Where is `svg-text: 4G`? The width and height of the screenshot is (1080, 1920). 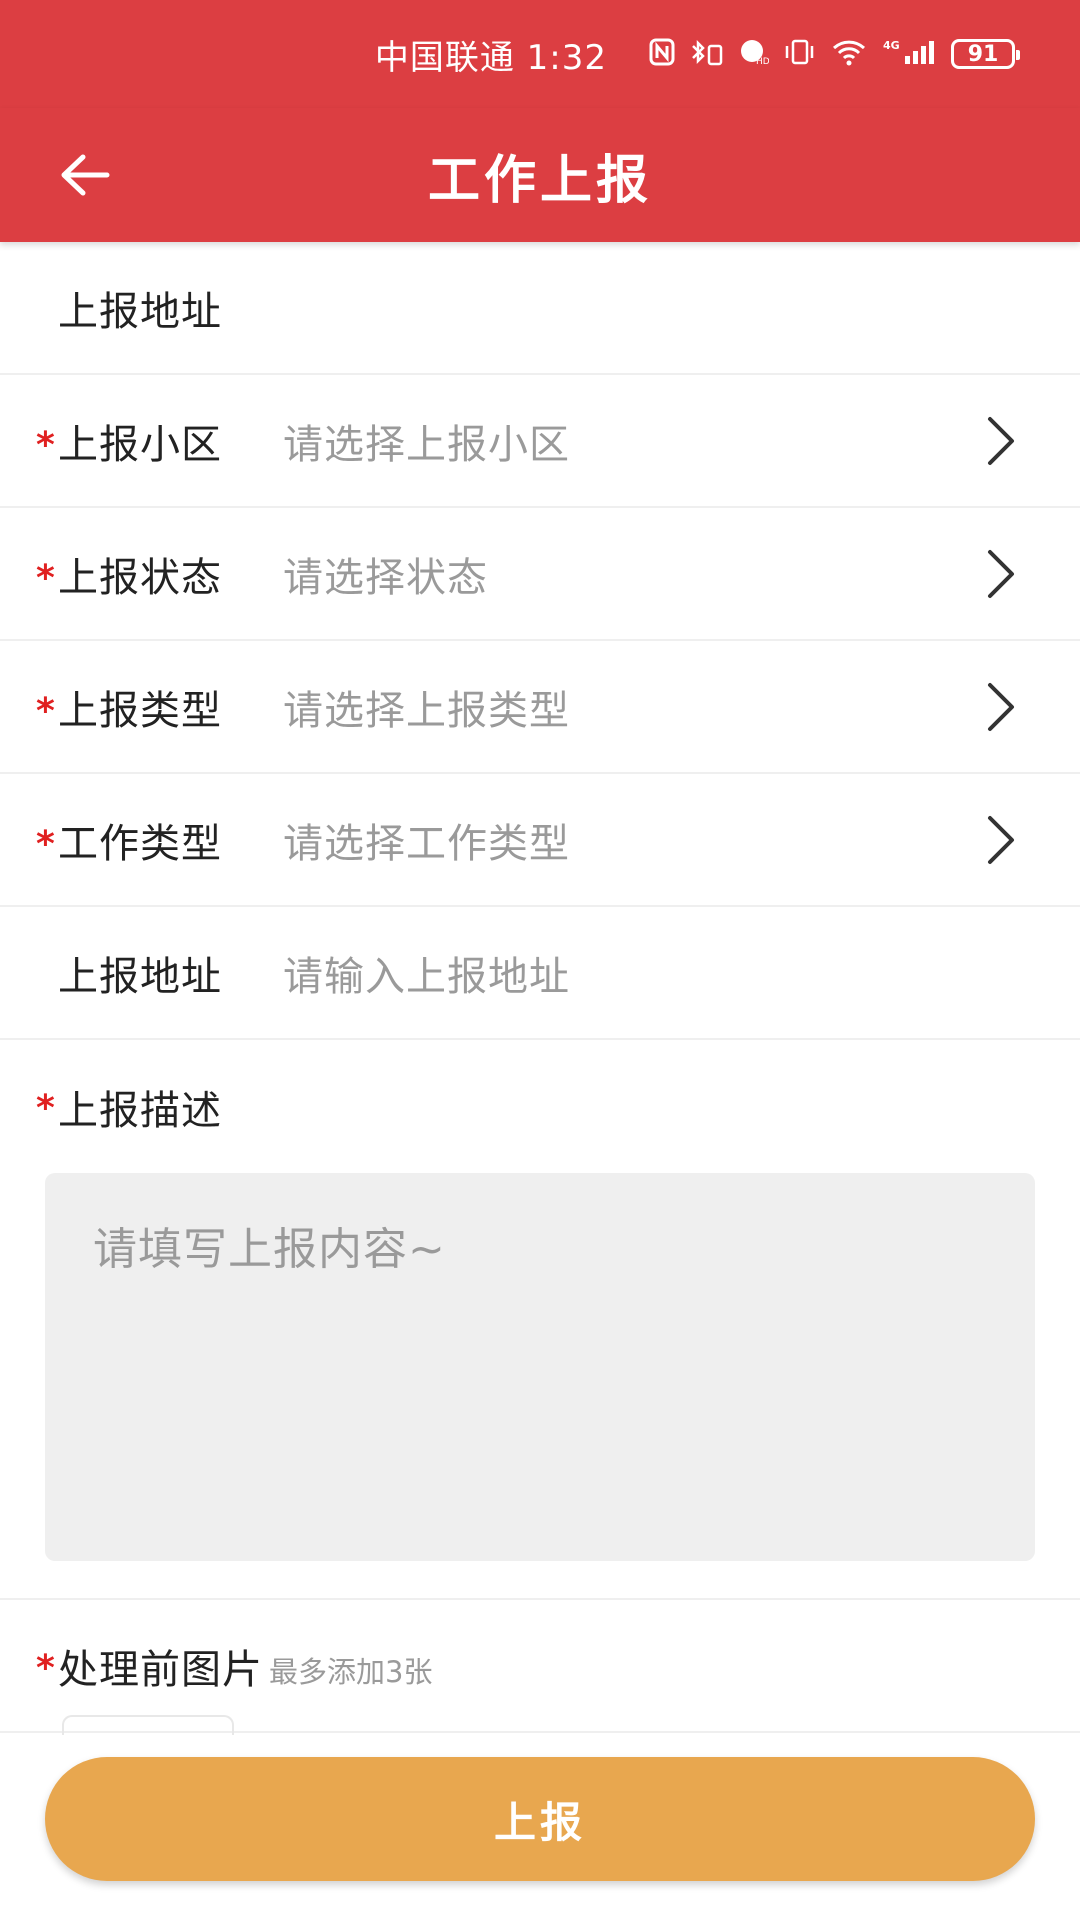 svg-text: 4G is located at coordinates (891, 45).